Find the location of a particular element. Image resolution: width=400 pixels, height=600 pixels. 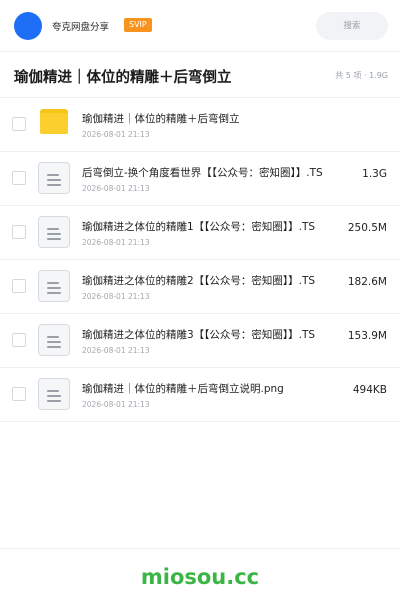

file-name: 后弯倒立-换个角度看世界【【公众号：密知圈】】.TS is located at coordinates (202, 172).